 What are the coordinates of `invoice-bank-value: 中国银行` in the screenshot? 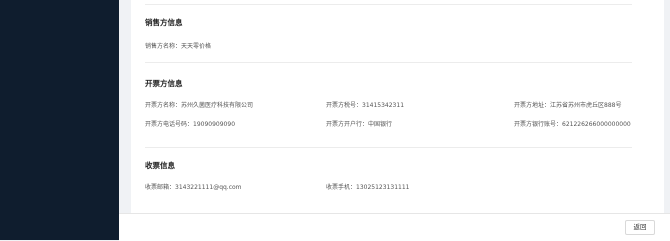 It's located at (380, 124).